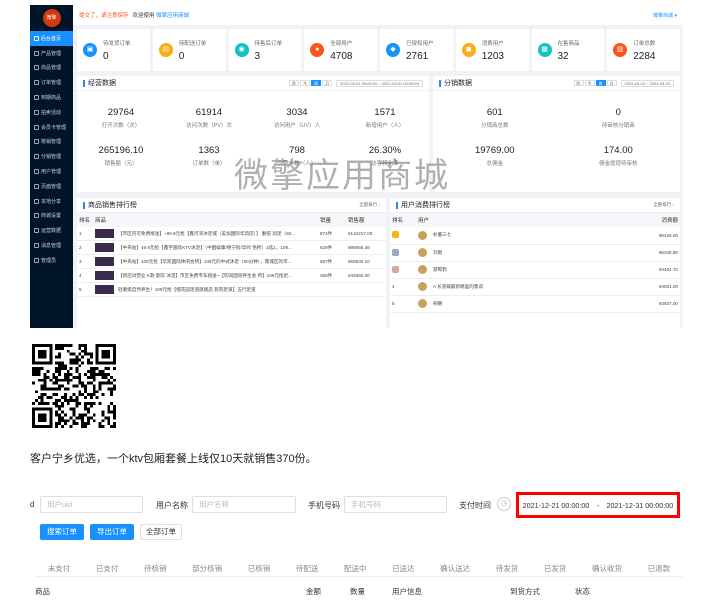  What do you see at coordinates (259, 568) in the screenshot?
I see `status-tab: 已核销` at bounding box center [259, 568].